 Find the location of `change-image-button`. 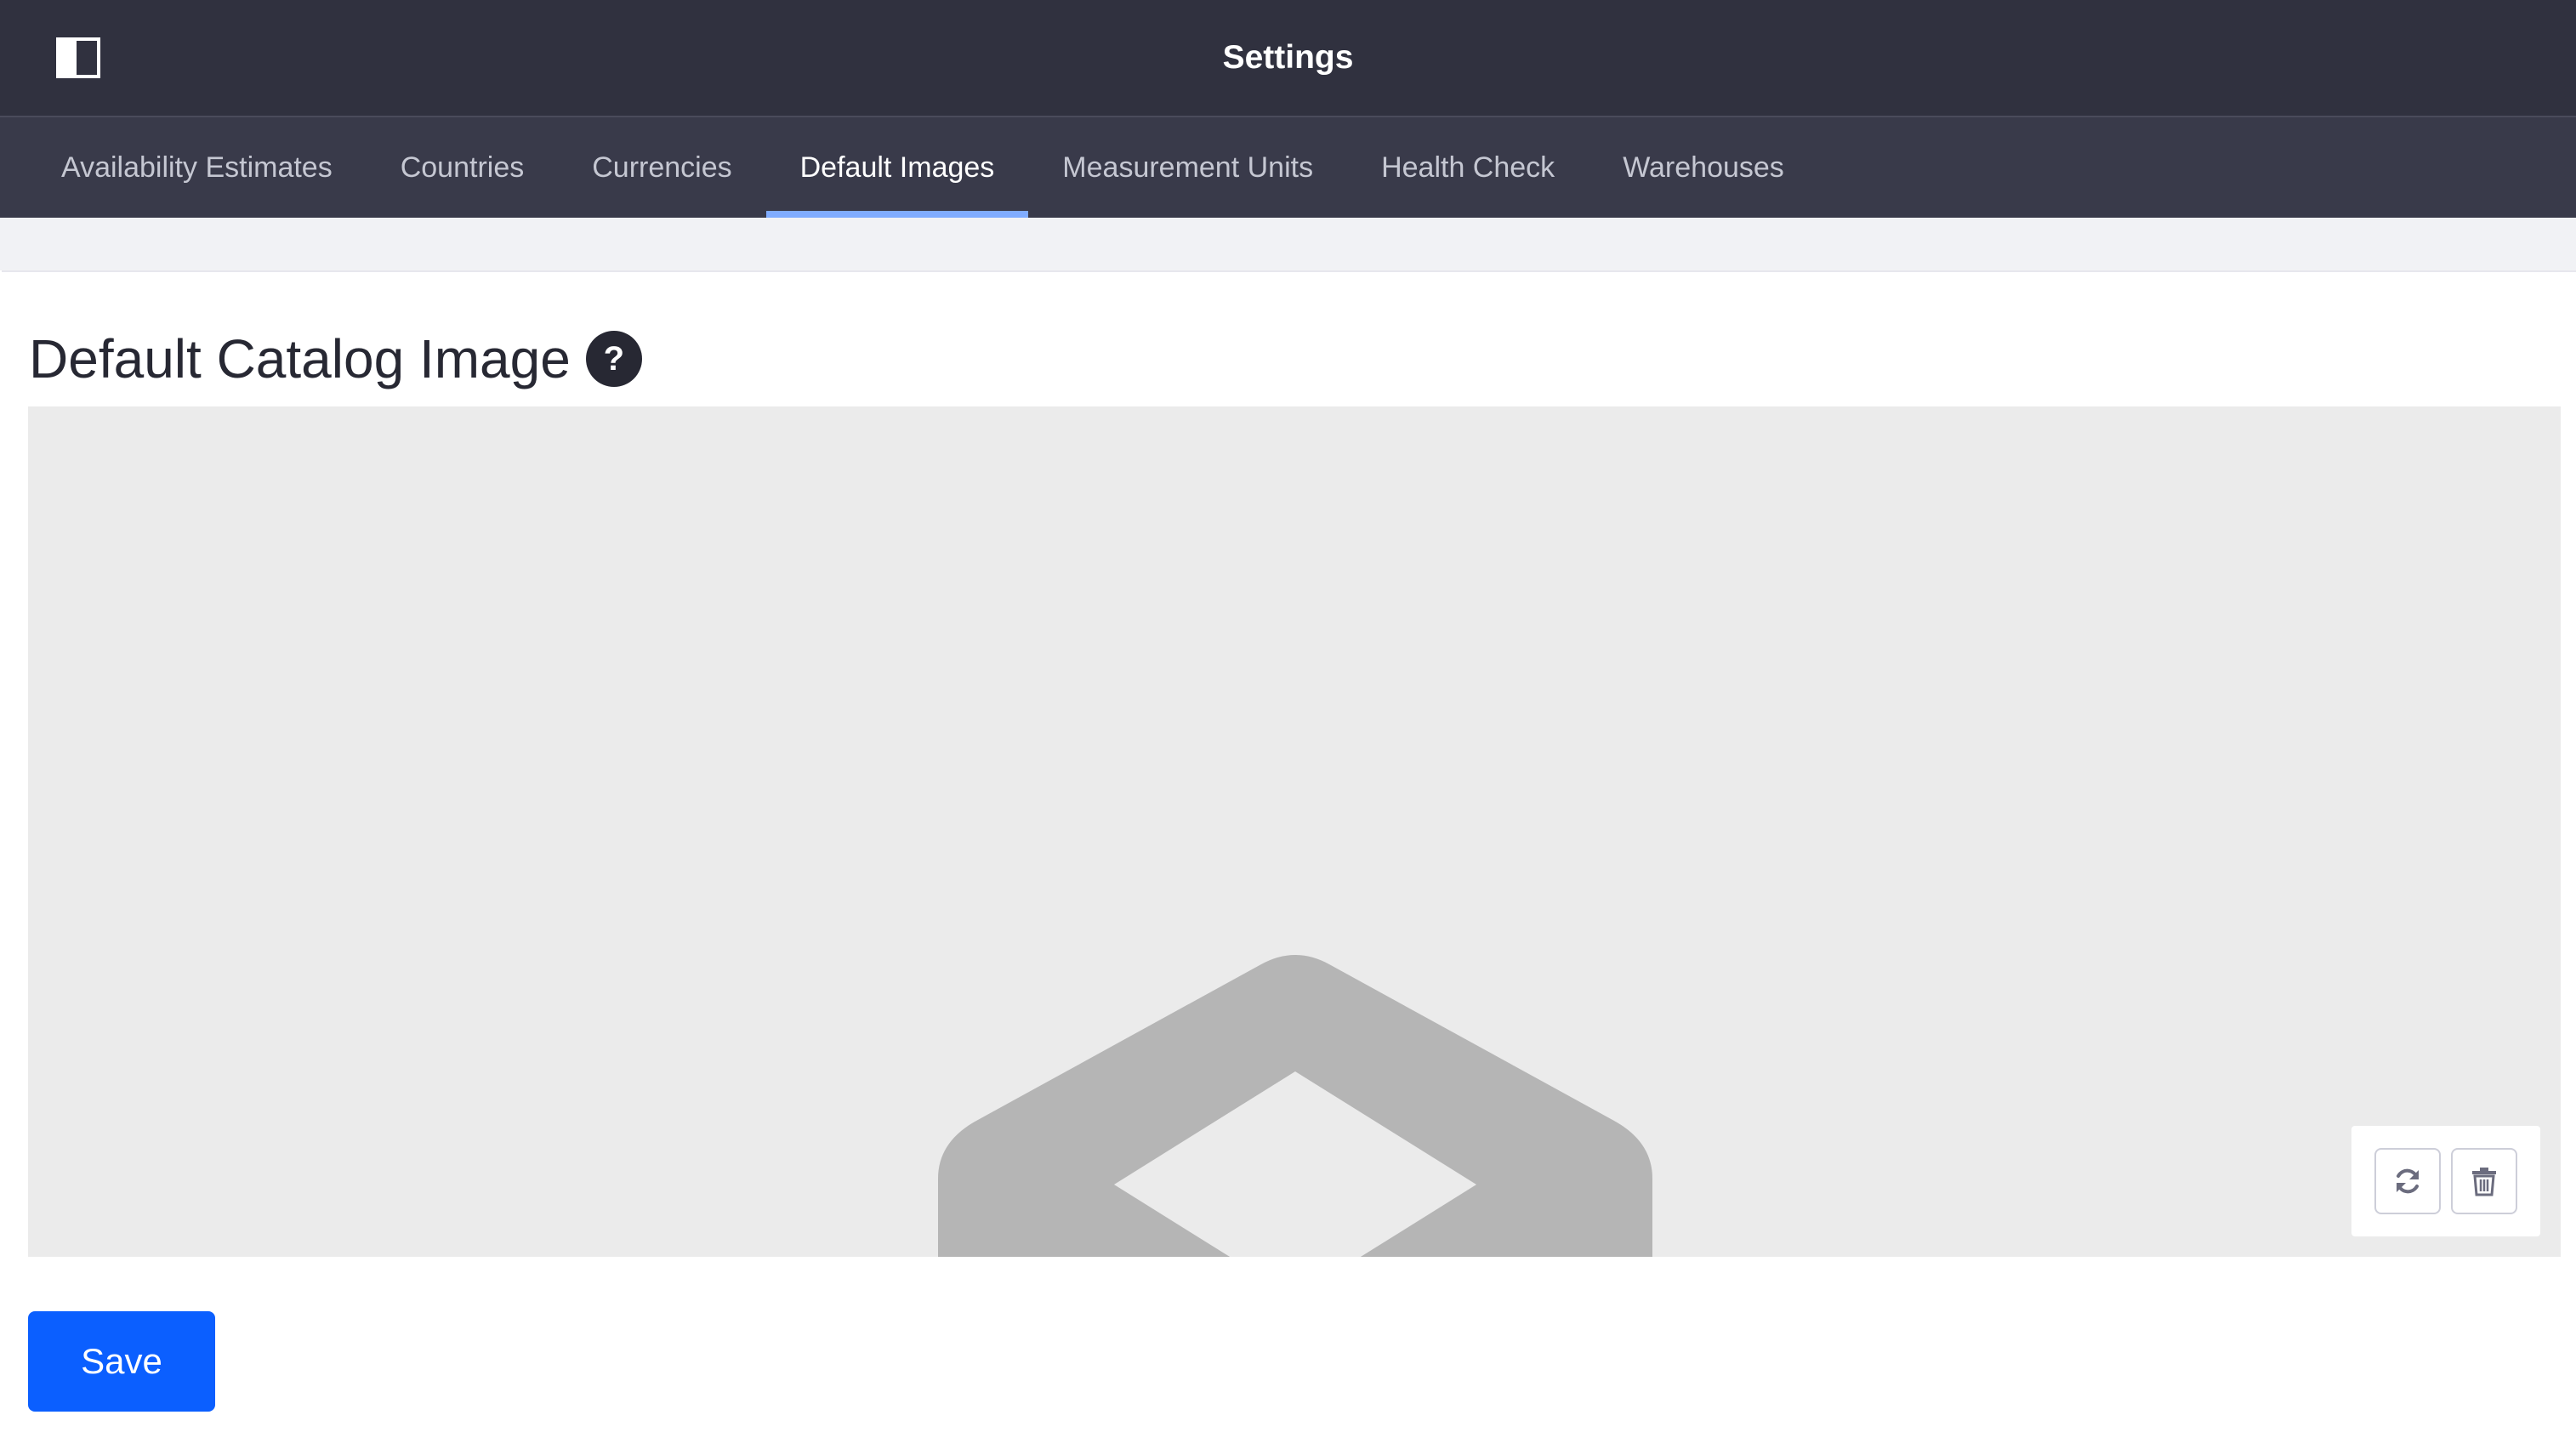

change-image-button is located at coordinates (2407, 1181).